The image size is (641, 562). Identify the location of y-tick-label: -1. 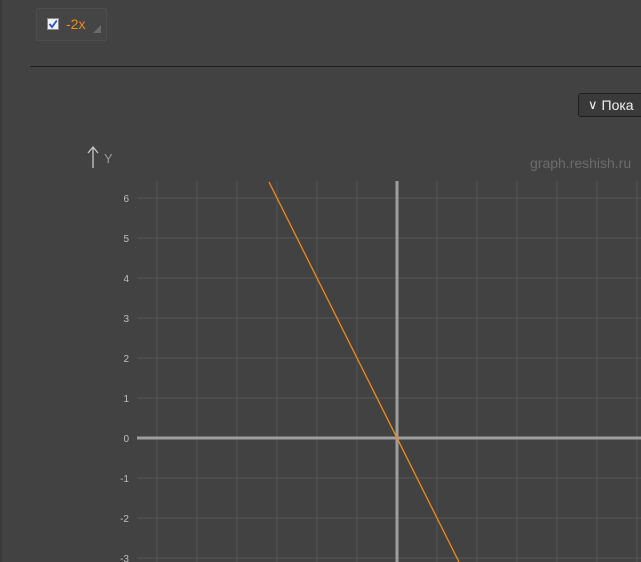
(124, 479).